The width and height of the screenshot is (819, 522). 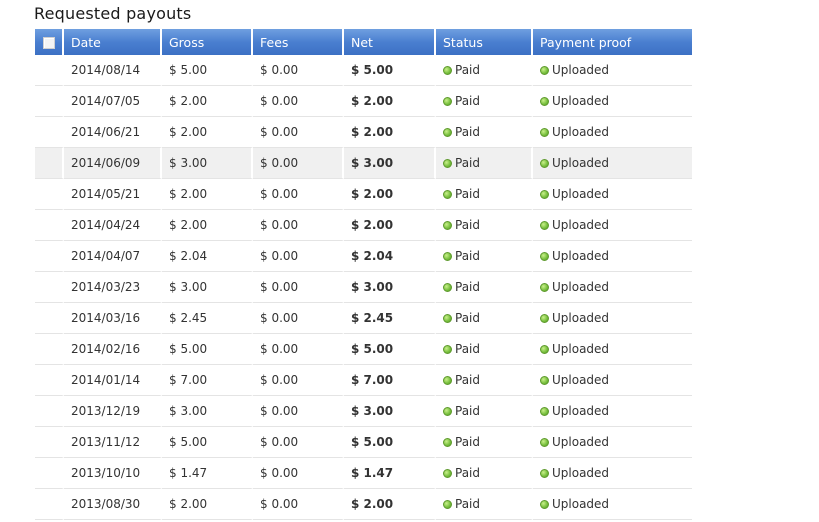 What do you see at coordinates (207, 225) in the screenshot?
I see `gross-cell: $ 2.00` at bounding box center [207, 225].